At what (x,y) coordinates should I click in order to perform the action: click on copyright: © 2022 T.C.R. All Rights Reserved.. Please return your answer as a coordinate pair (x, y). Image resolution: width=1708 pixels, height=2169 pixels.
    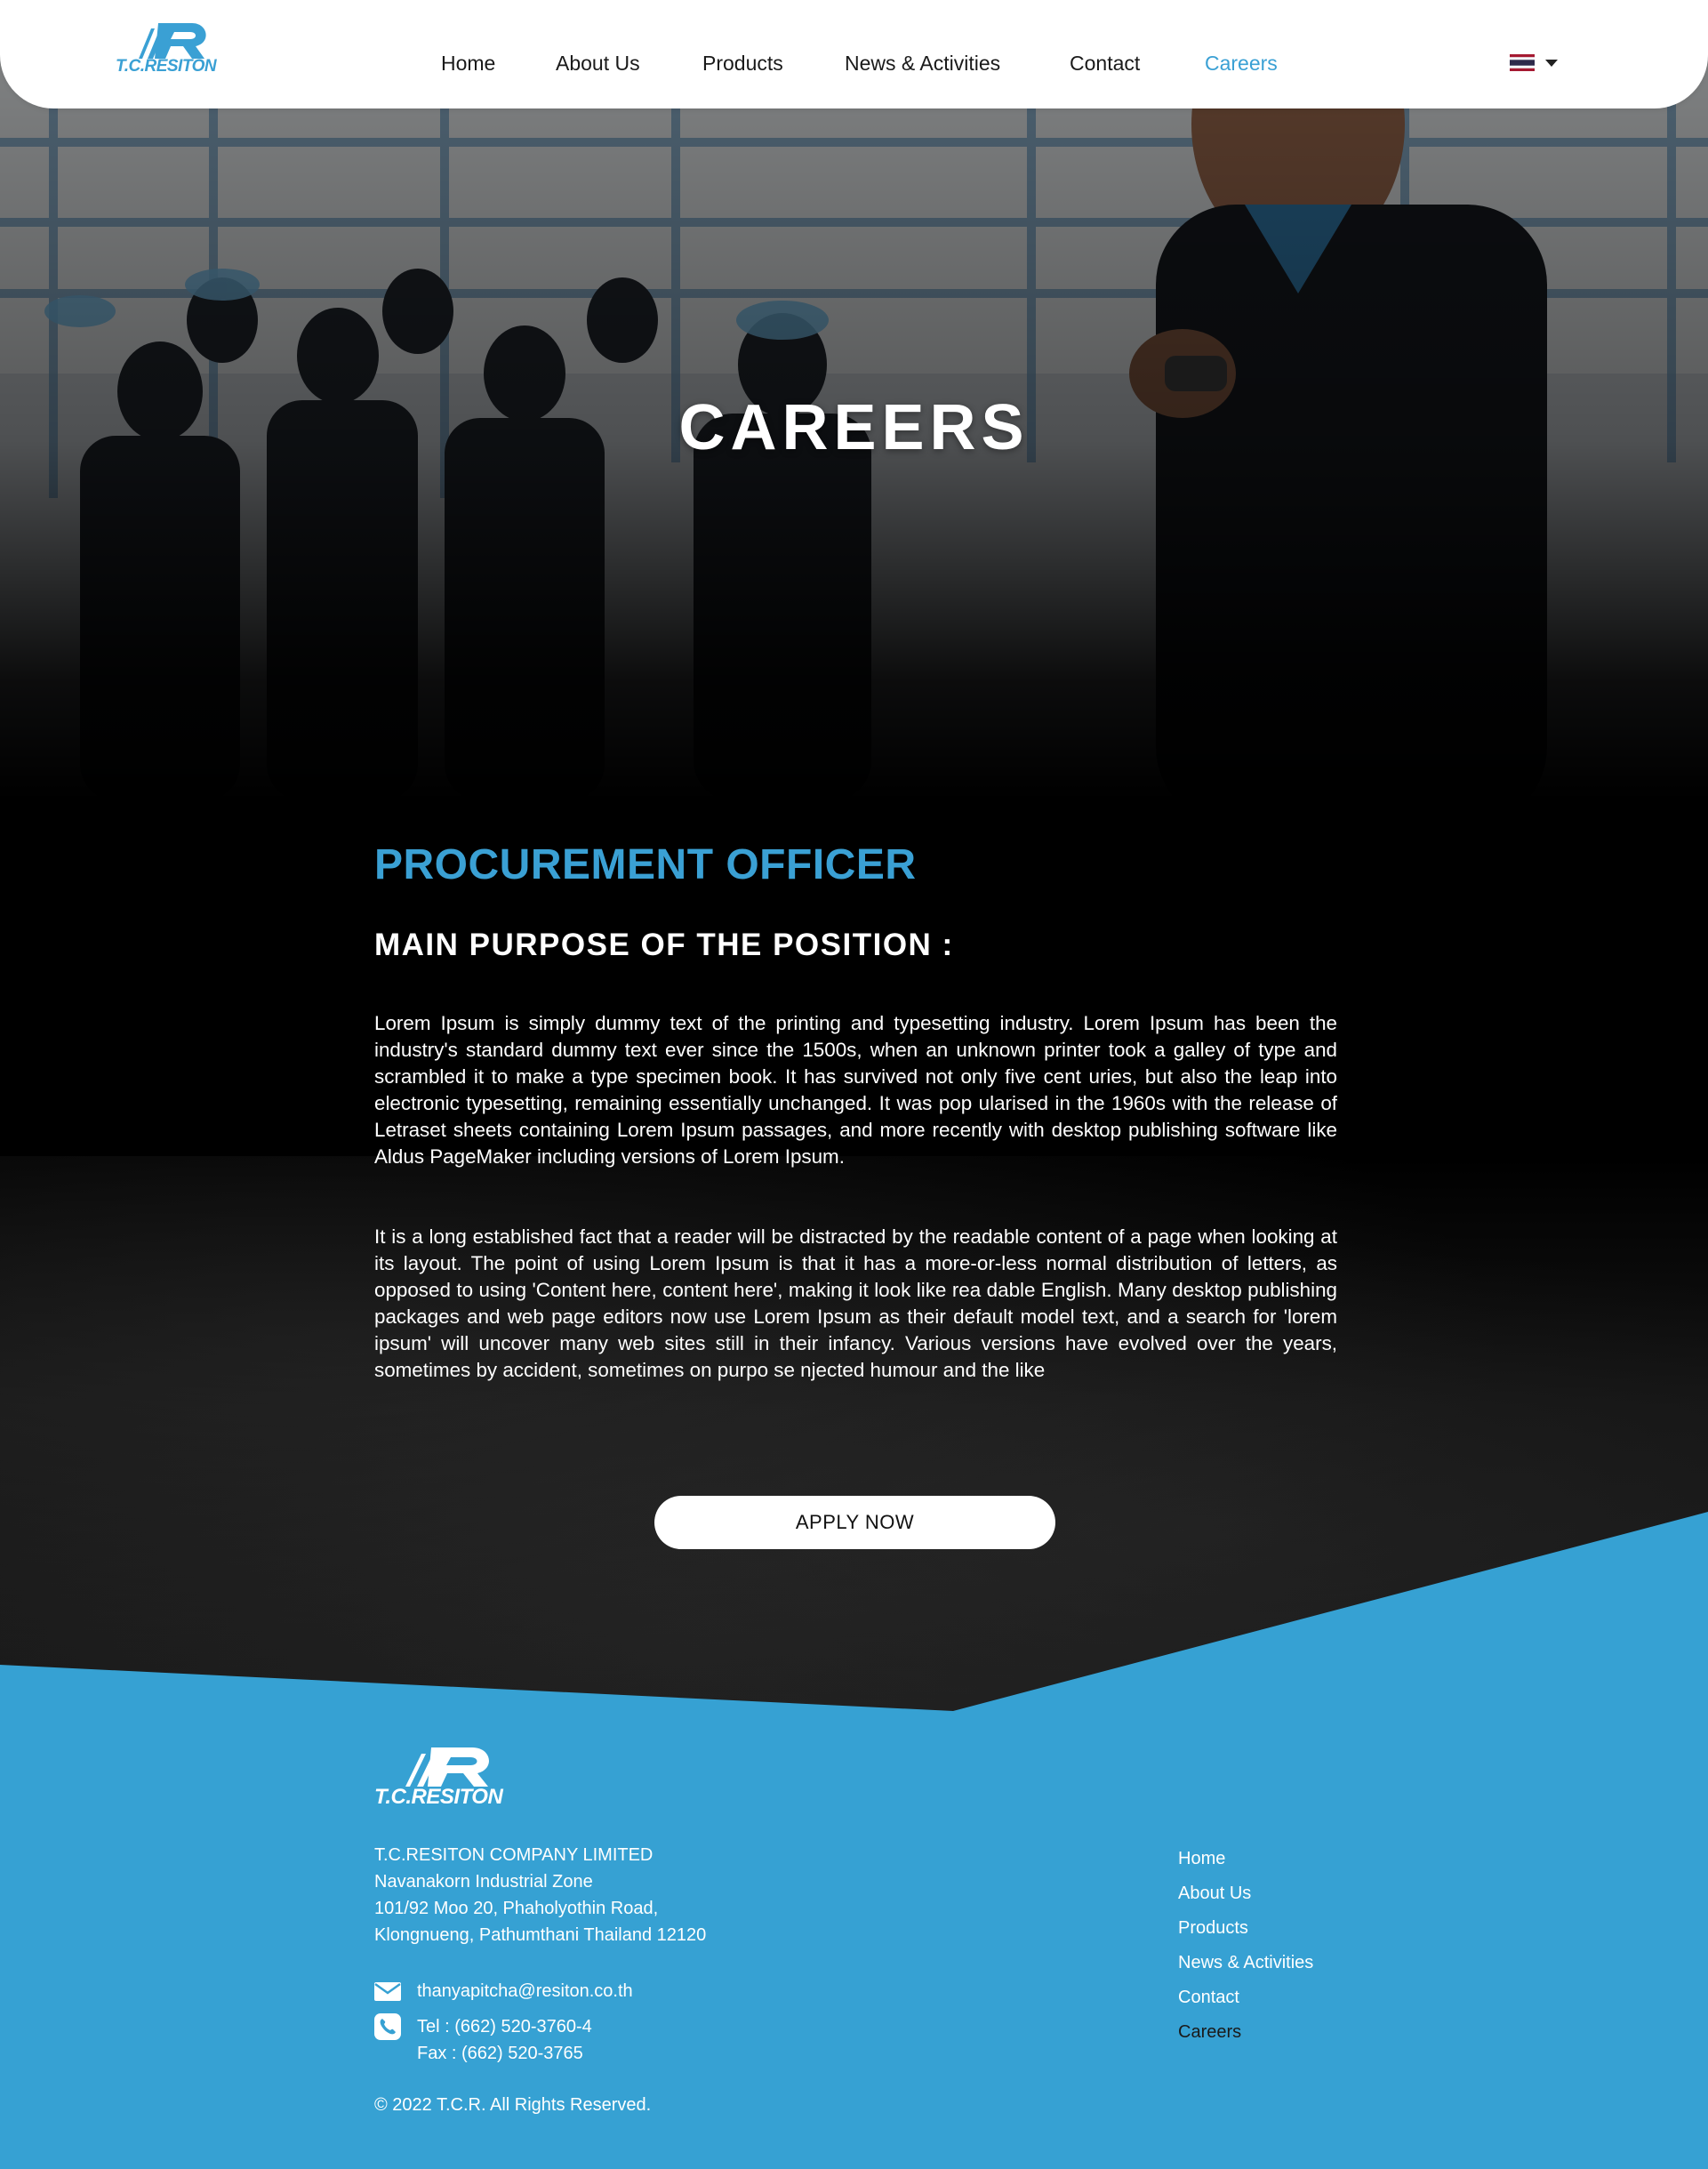
    Looking at the image, I should click on (513, 2105).